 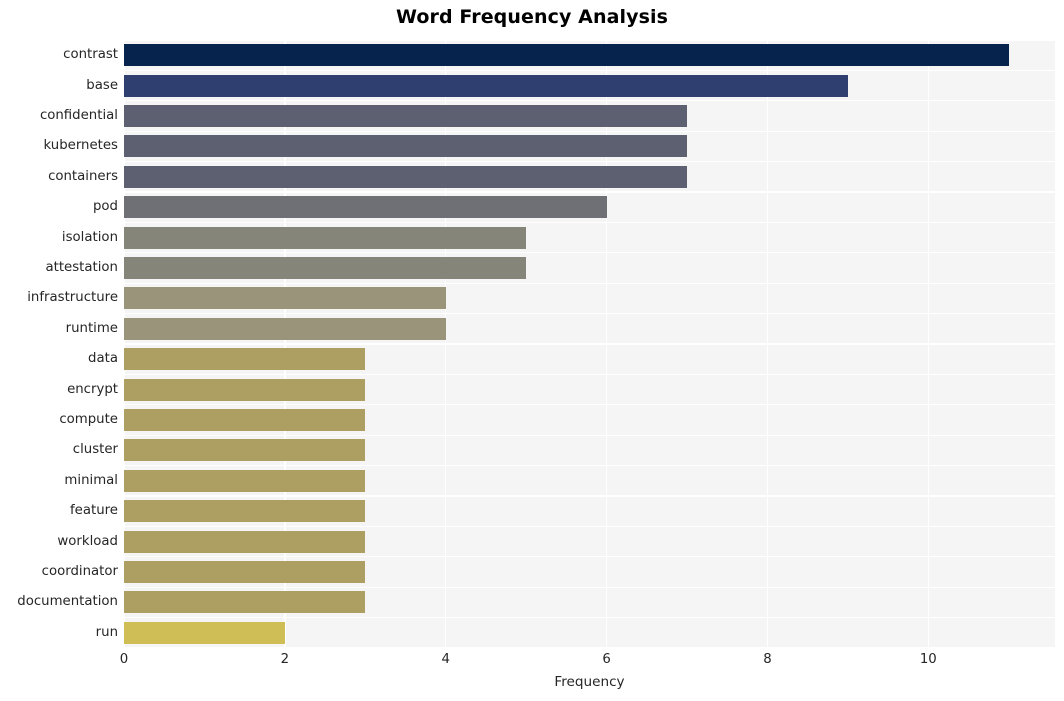 What do you see at coordinates (124, 659) in the screenshot?
I see `x-tick-label: 0` at bounding box center [124, 659].